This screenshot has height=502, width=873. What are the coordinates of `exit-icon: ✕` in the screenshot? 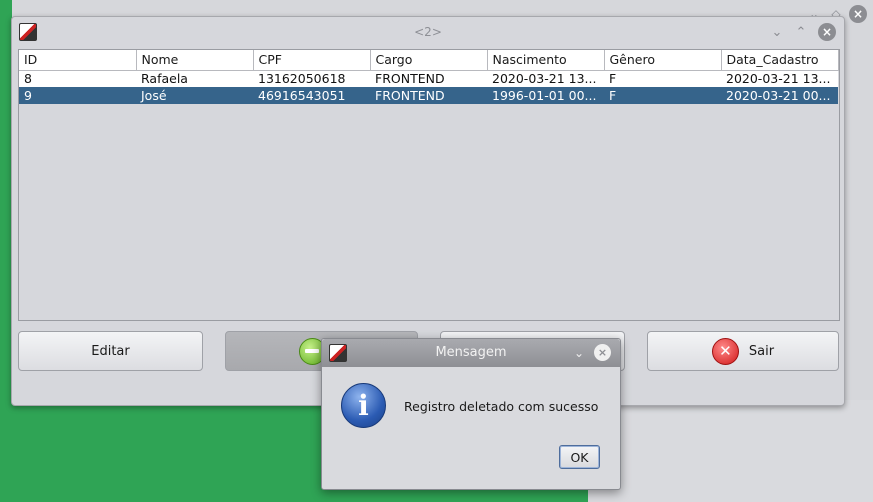 It's located at (725, 351).